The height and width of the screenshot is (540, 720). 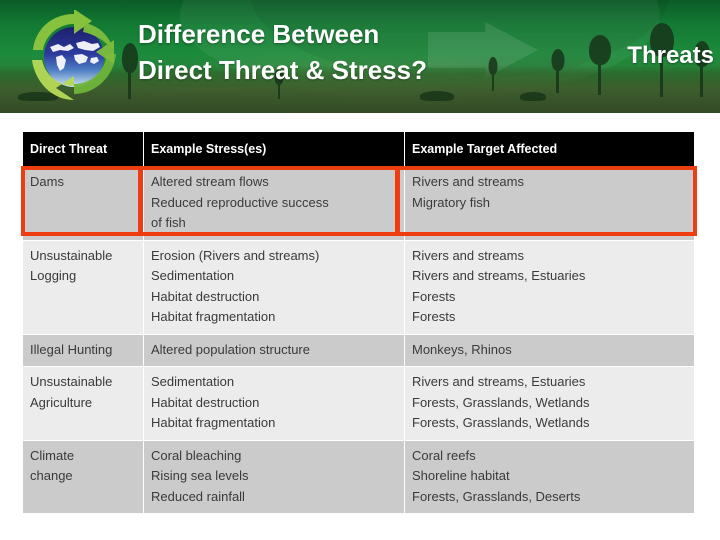 I want to click on column-header-example-stresses: Example Stress(es), so click(x=274, y=149).